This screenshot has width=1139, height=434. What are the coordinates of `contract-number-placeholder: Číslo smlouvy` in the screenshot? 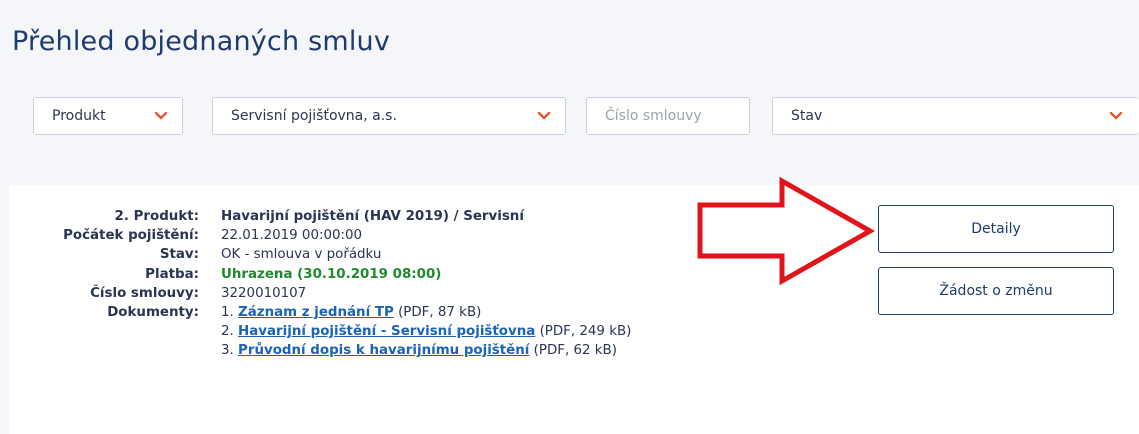 It's located at (653, 116).